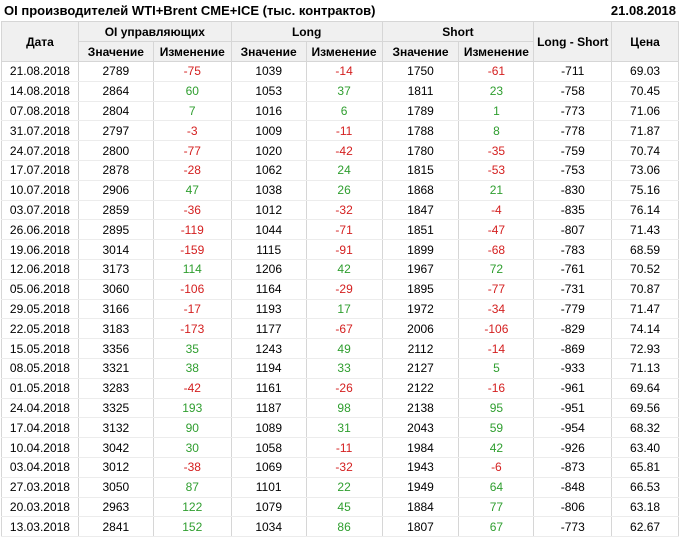 Image resolution: width=680 pixels, height=548 pixels. What do you see at coordinates (496, 91) in the screenshot?
I see `cell-short-change: 23` at bounding box center [496, 91].